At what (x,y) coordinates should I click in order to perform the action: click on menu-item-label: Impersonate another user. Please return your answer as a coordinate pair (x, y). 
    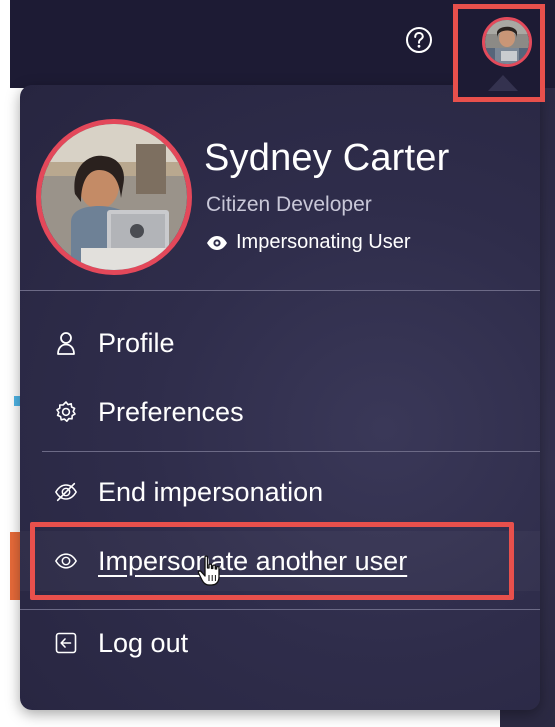
    Looking at the image, I should click on (253, 560).